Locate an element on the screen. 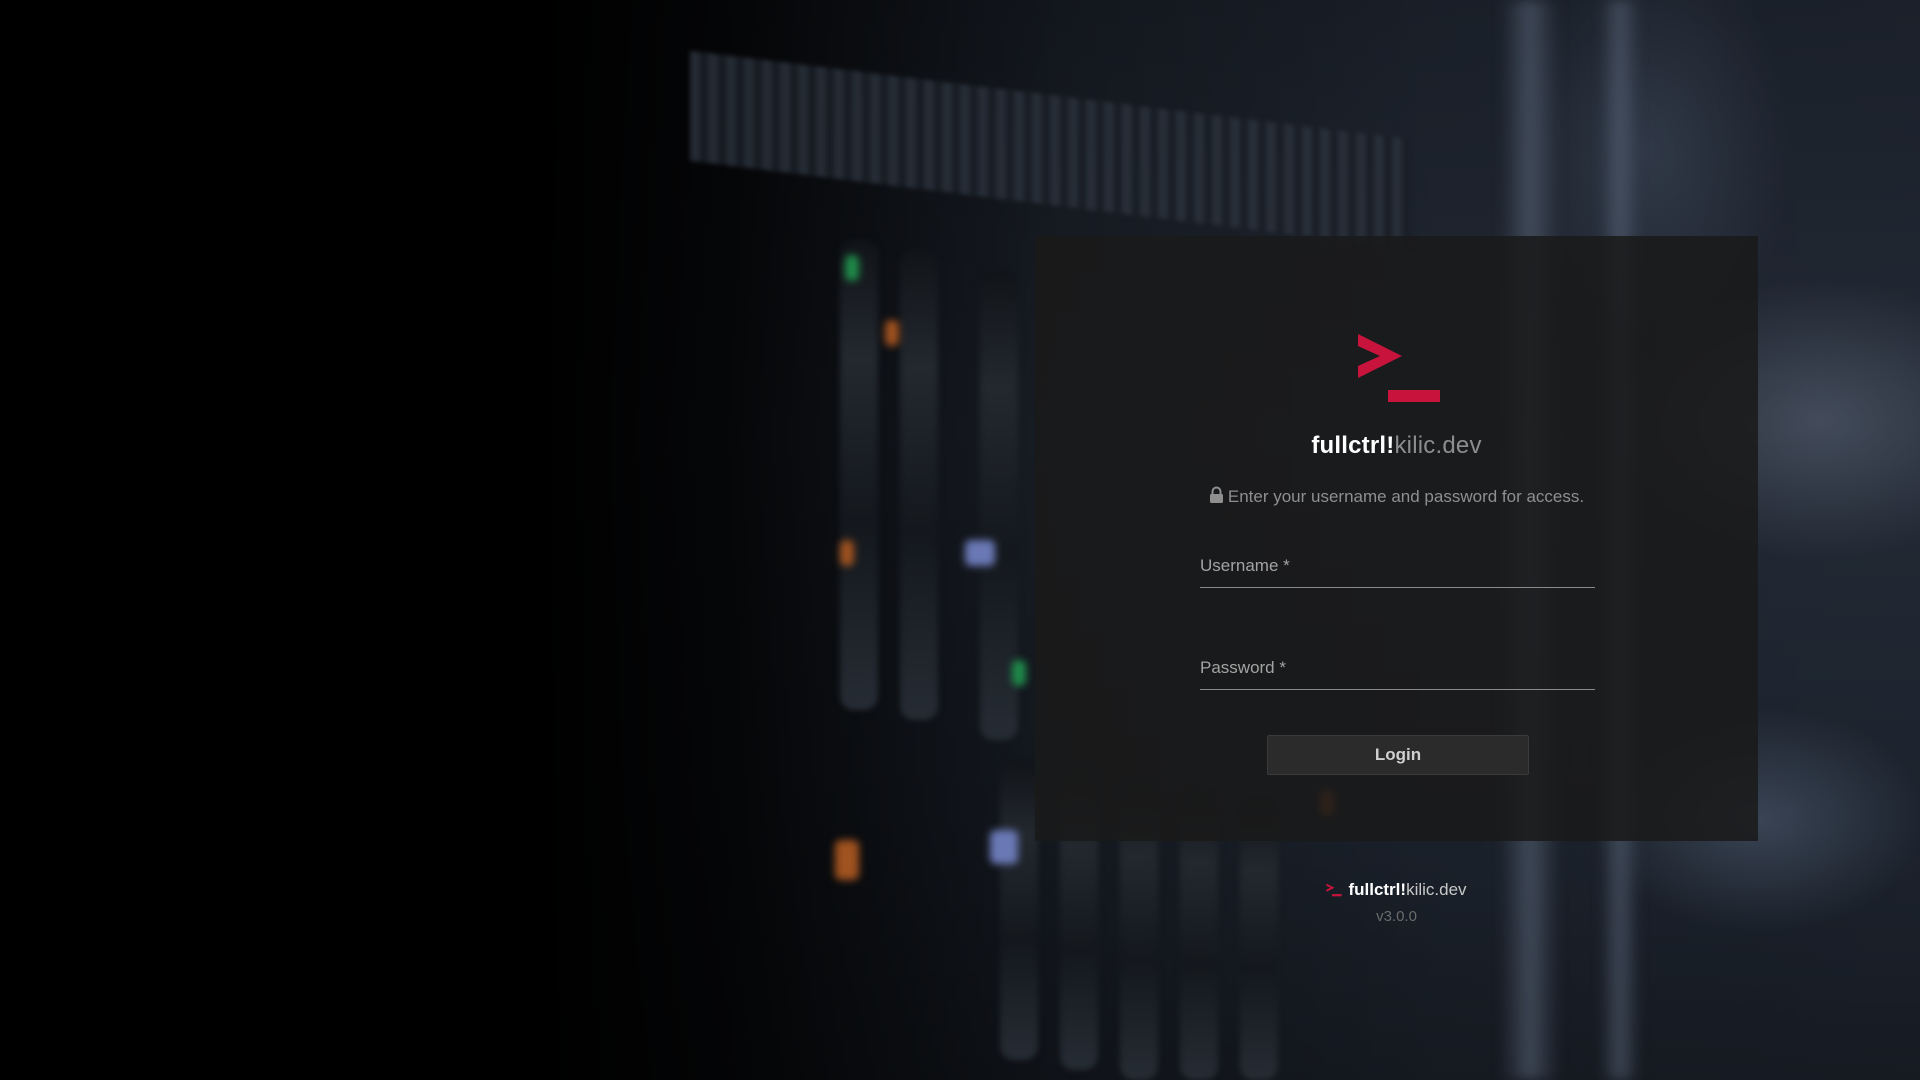 The height and width of the screenshot is (1080, 1920). username-input is located at coordinates (1397, 567).